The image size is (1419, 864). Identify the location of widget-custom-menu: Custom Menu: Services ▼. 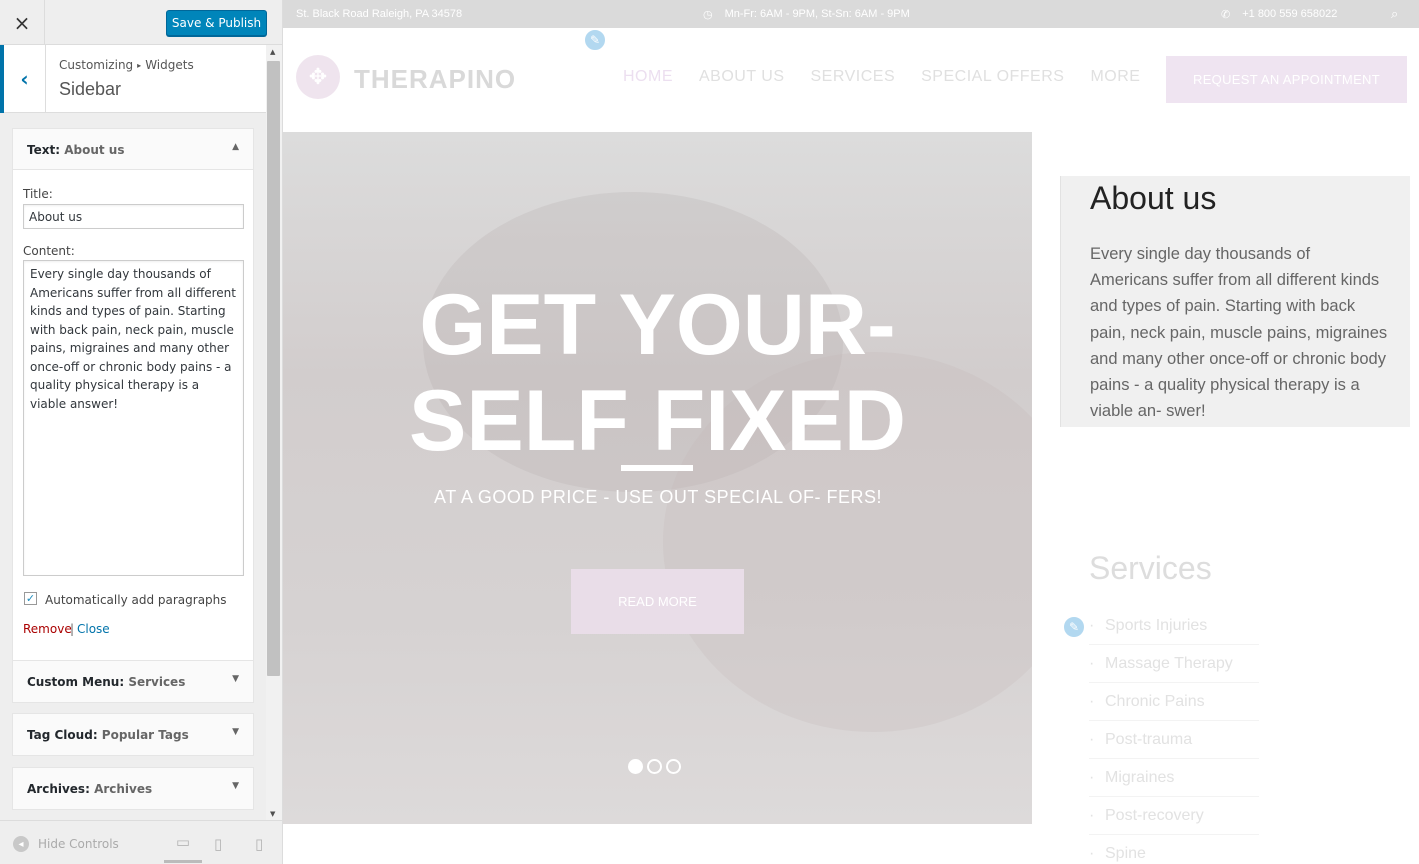
(133, 681).